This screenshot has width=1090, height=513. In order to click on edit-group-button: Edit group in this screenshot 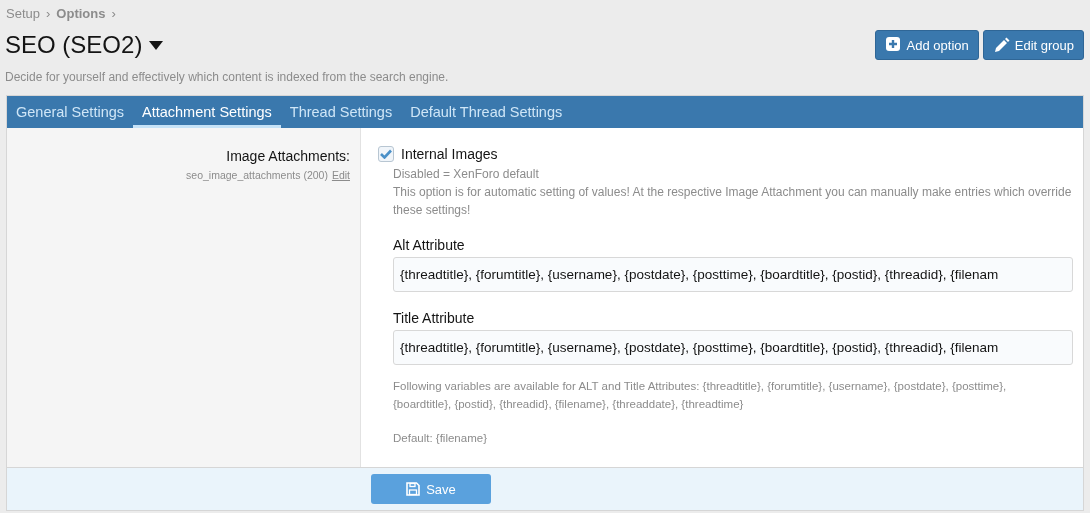, I will do `click(1033, 45)`.